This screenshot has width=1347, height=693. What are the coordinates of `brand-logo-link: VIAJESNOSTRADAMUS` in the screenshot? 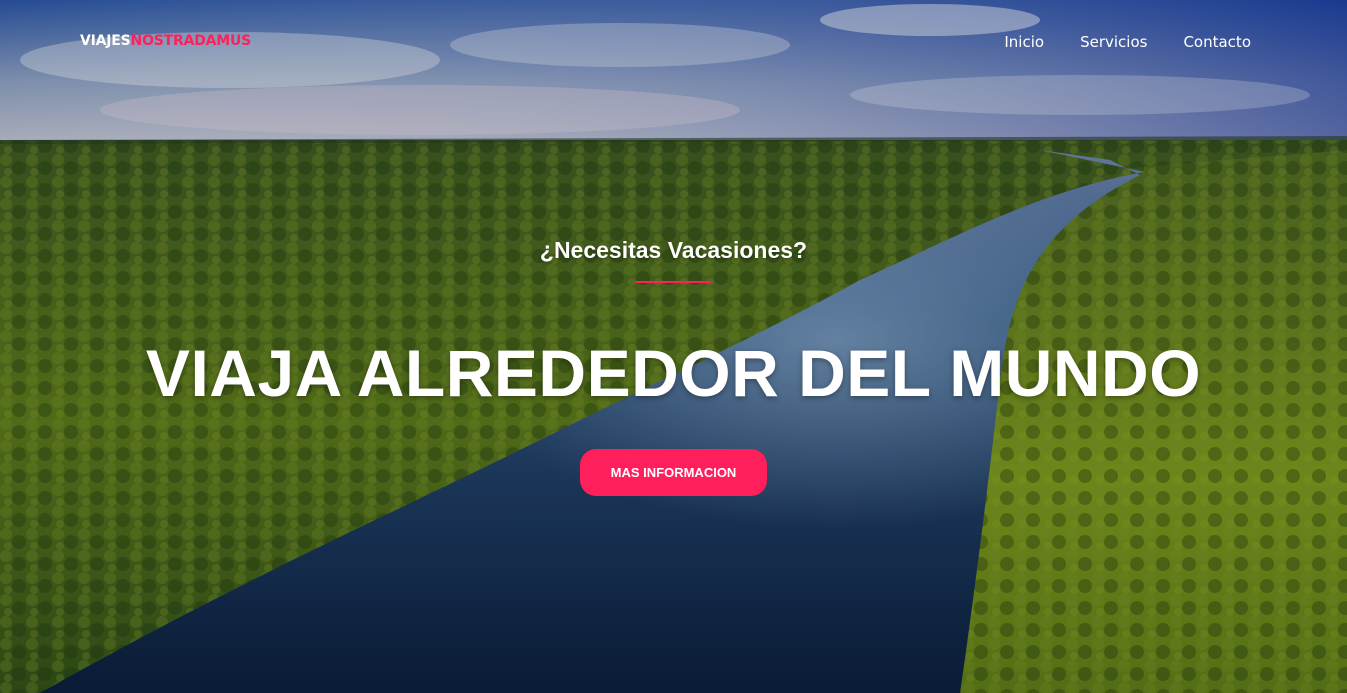 It's located at (165, 41).